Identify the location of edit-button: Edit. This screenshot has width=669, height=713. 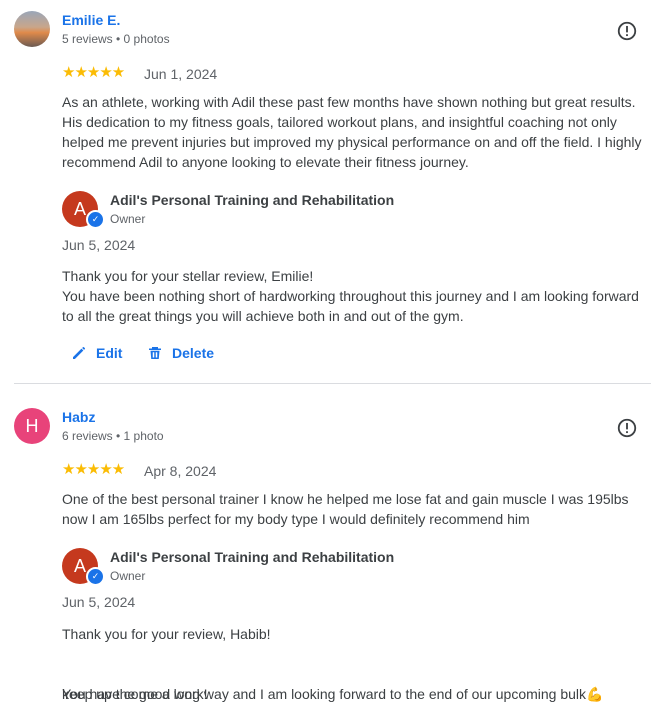
(96, 353).